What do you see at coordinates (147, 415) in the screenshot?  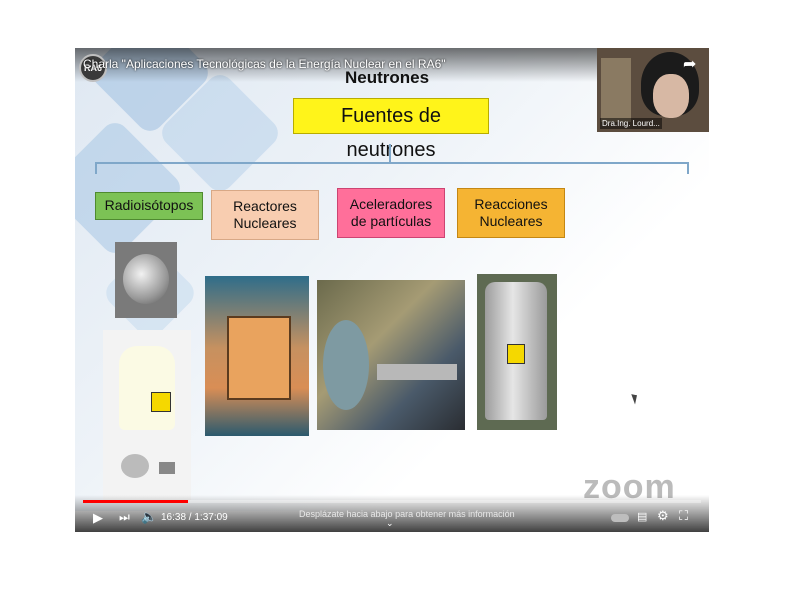 I see `radioisotope-container-photo` at bounding box center [147, 415].